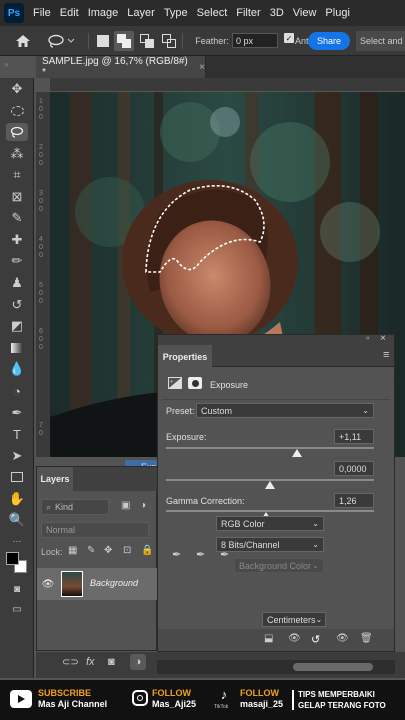 This screenshot has height=720, width=405. I want to click on photoshop-logo: Ps, so click(14, 13).